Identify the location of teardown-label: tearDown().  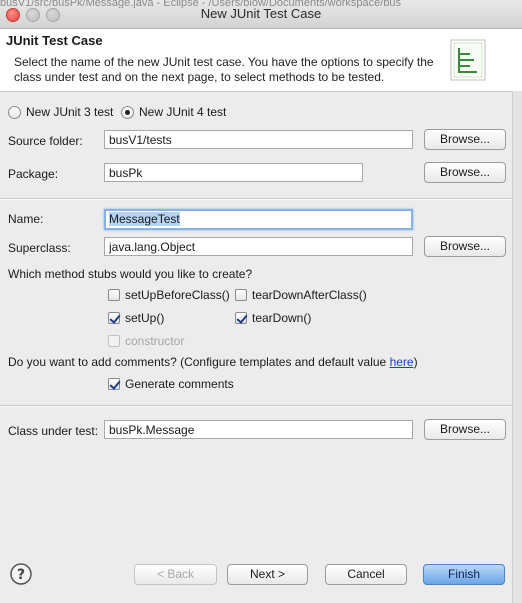
(282, 318).